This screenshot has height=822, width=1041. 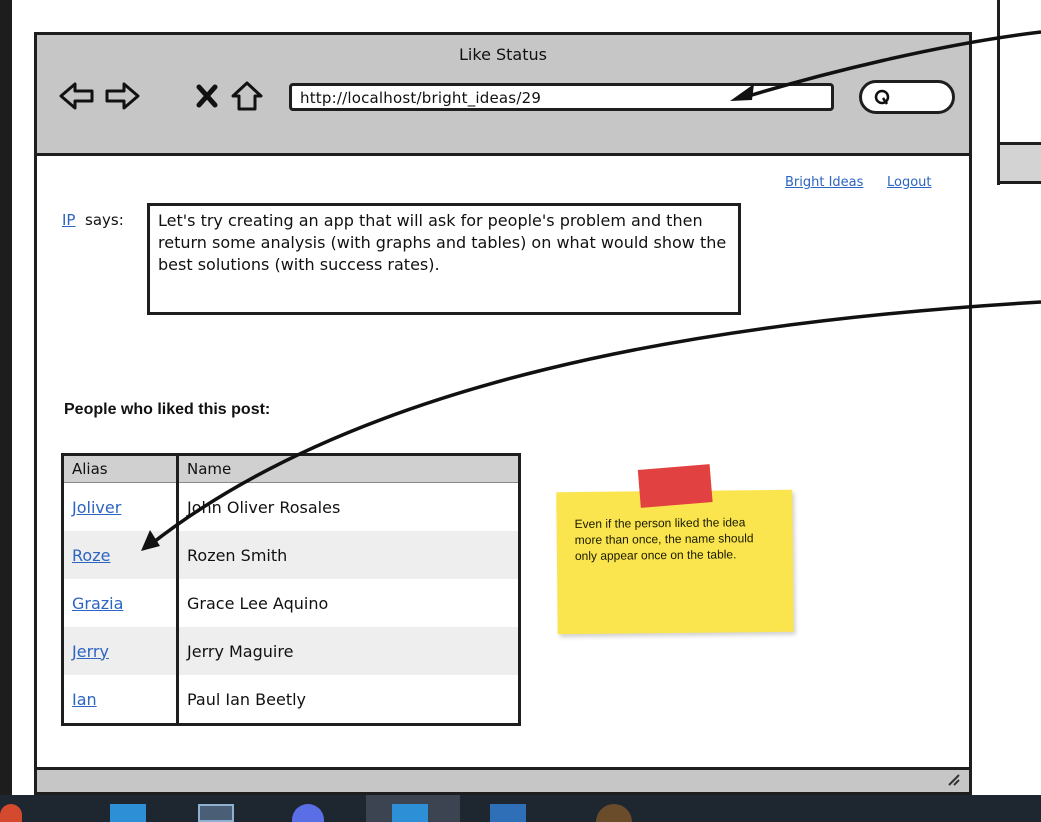 I want to click on name-cell: Jerry Maguire, so click(x=348, y=651).